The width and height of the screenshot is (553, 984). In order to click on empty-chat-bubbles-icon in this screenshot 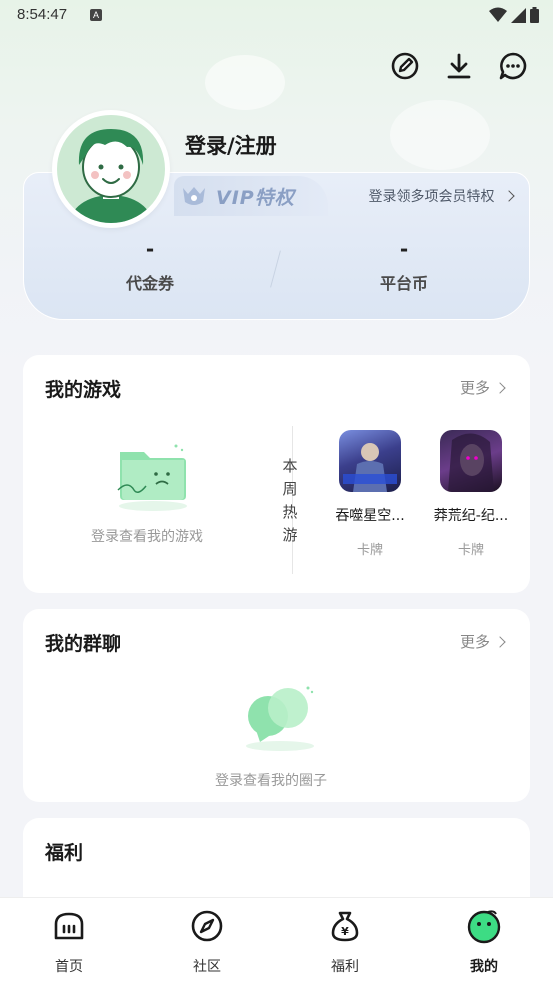, I will do `click(280, 718)`.